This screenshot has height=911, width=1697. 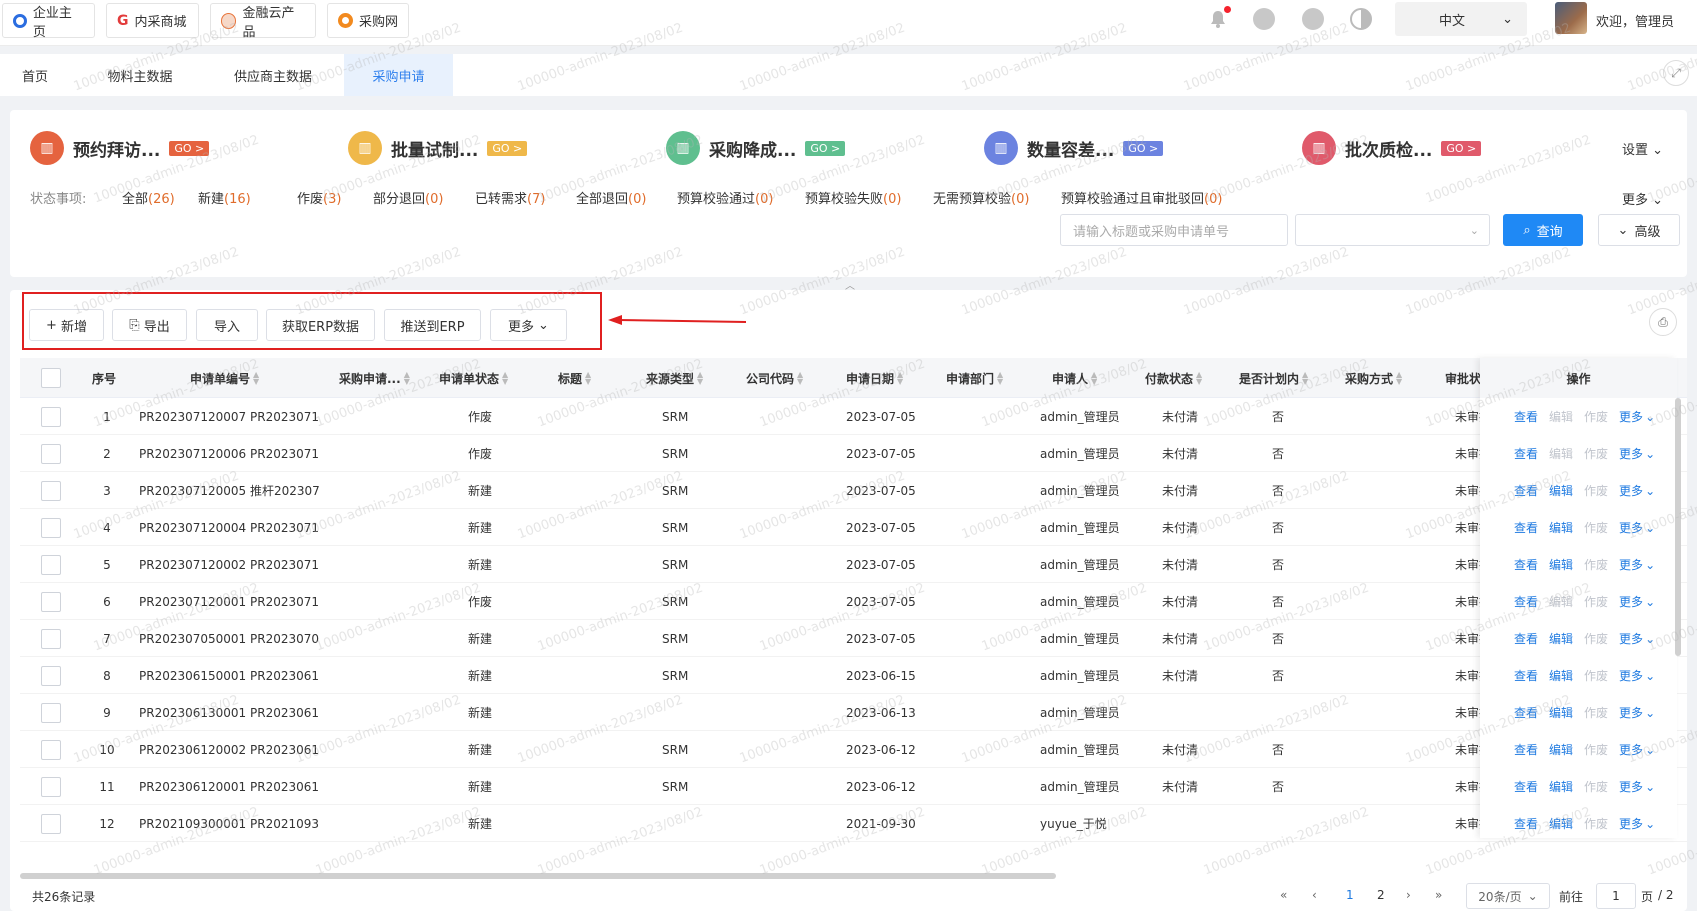 What do you see at coordinates (1141, 197) in the screenshot?
I see `status-item-budget-pass-rejected: 预算校验通过且审批驳回(0)` at bounding box center [1141, 197].